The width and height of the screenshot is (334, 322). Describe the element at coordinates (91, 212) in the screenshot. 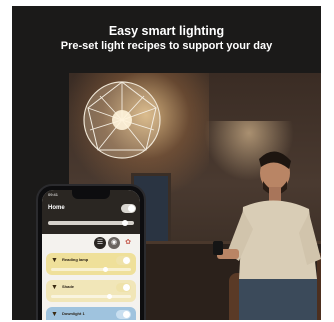

I see `room-header: 09:41 Home` at that location.